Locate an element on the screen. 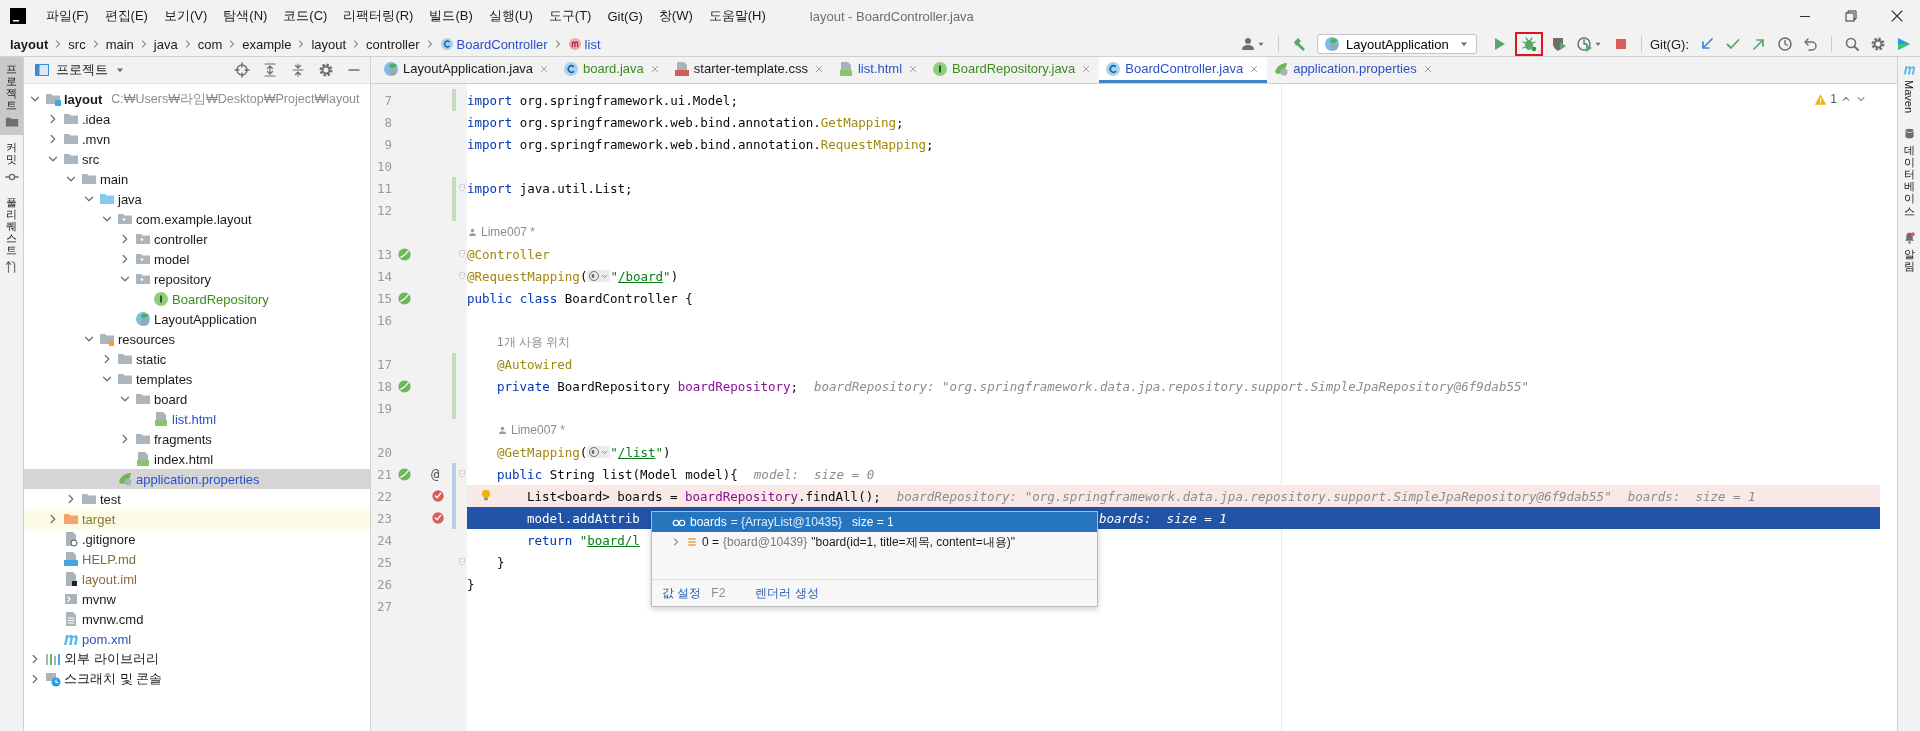 The width and height of the screenshot is (1920, 731). tree-item: static is located at coordinates (151, 359).